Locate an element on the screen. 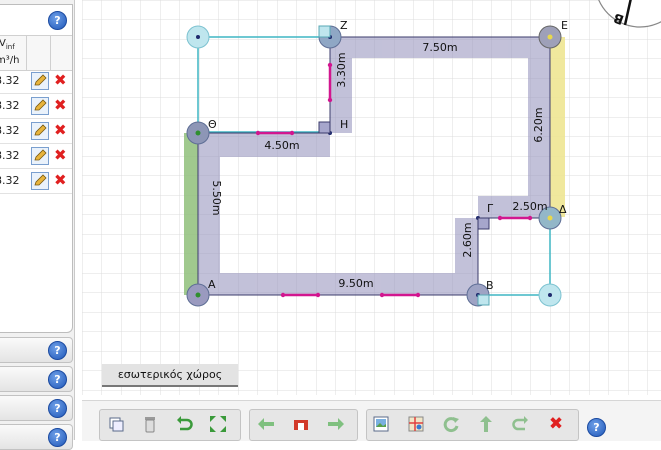 The image size is (661, 450). bottom-toolbar: ✖ ? is located at coordinates (371, 420).